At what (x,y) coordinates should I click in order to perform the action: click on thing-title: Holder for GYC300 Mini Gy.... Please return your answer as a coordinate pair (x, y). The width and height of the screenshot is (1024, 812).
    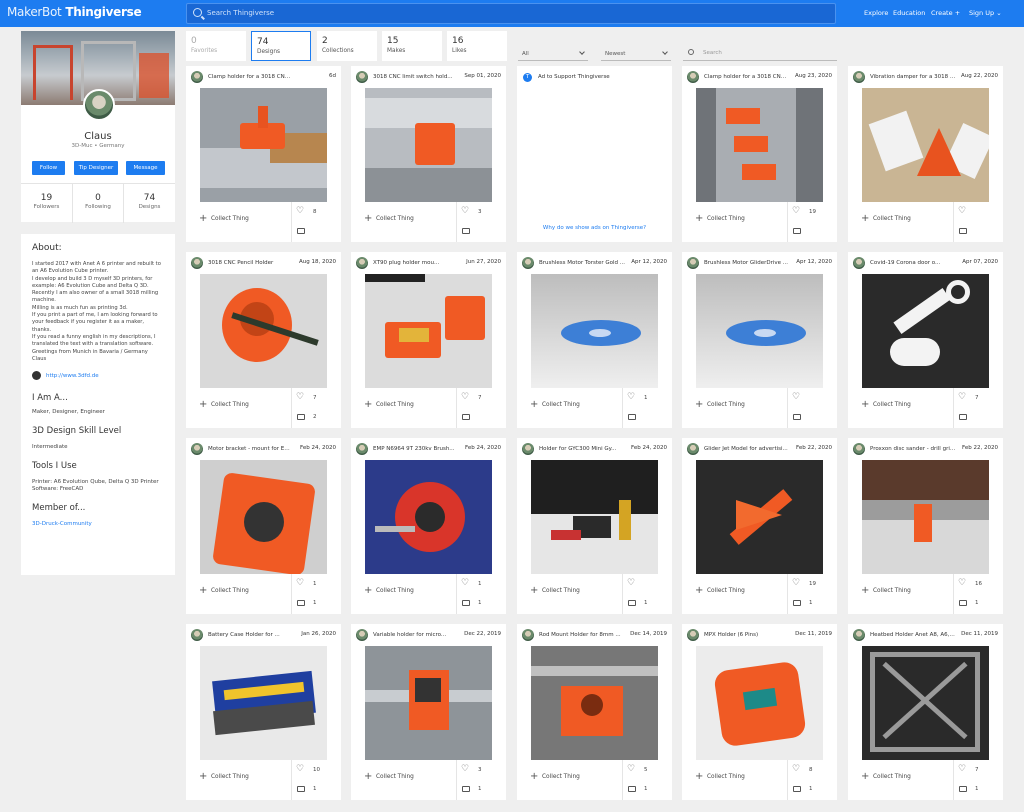
    Looking at the image, I should click on (582, 449).